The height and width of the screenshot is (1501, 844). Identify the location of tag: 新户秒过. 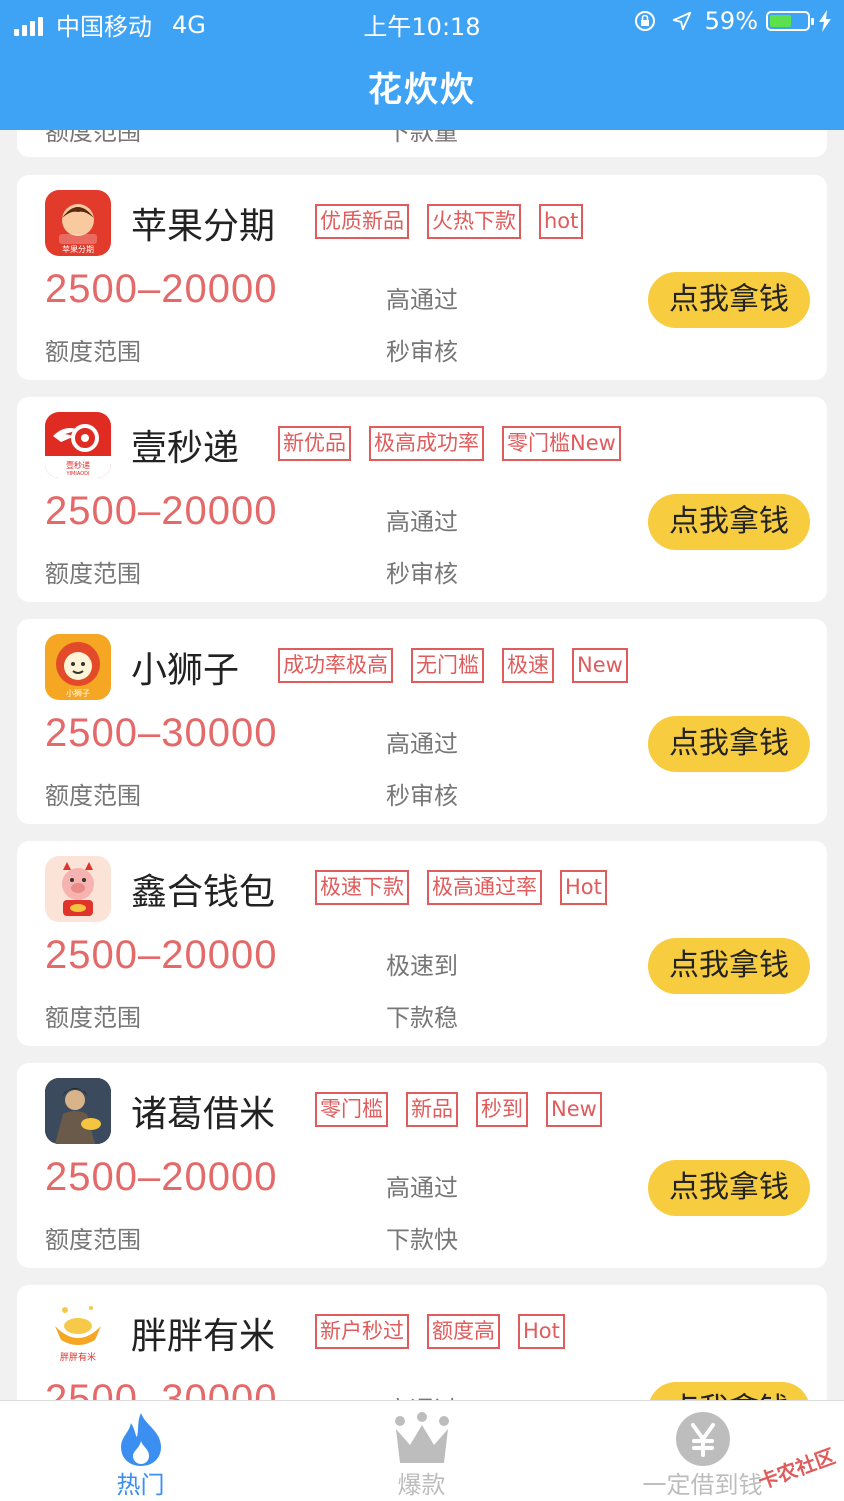
(362, 1331).